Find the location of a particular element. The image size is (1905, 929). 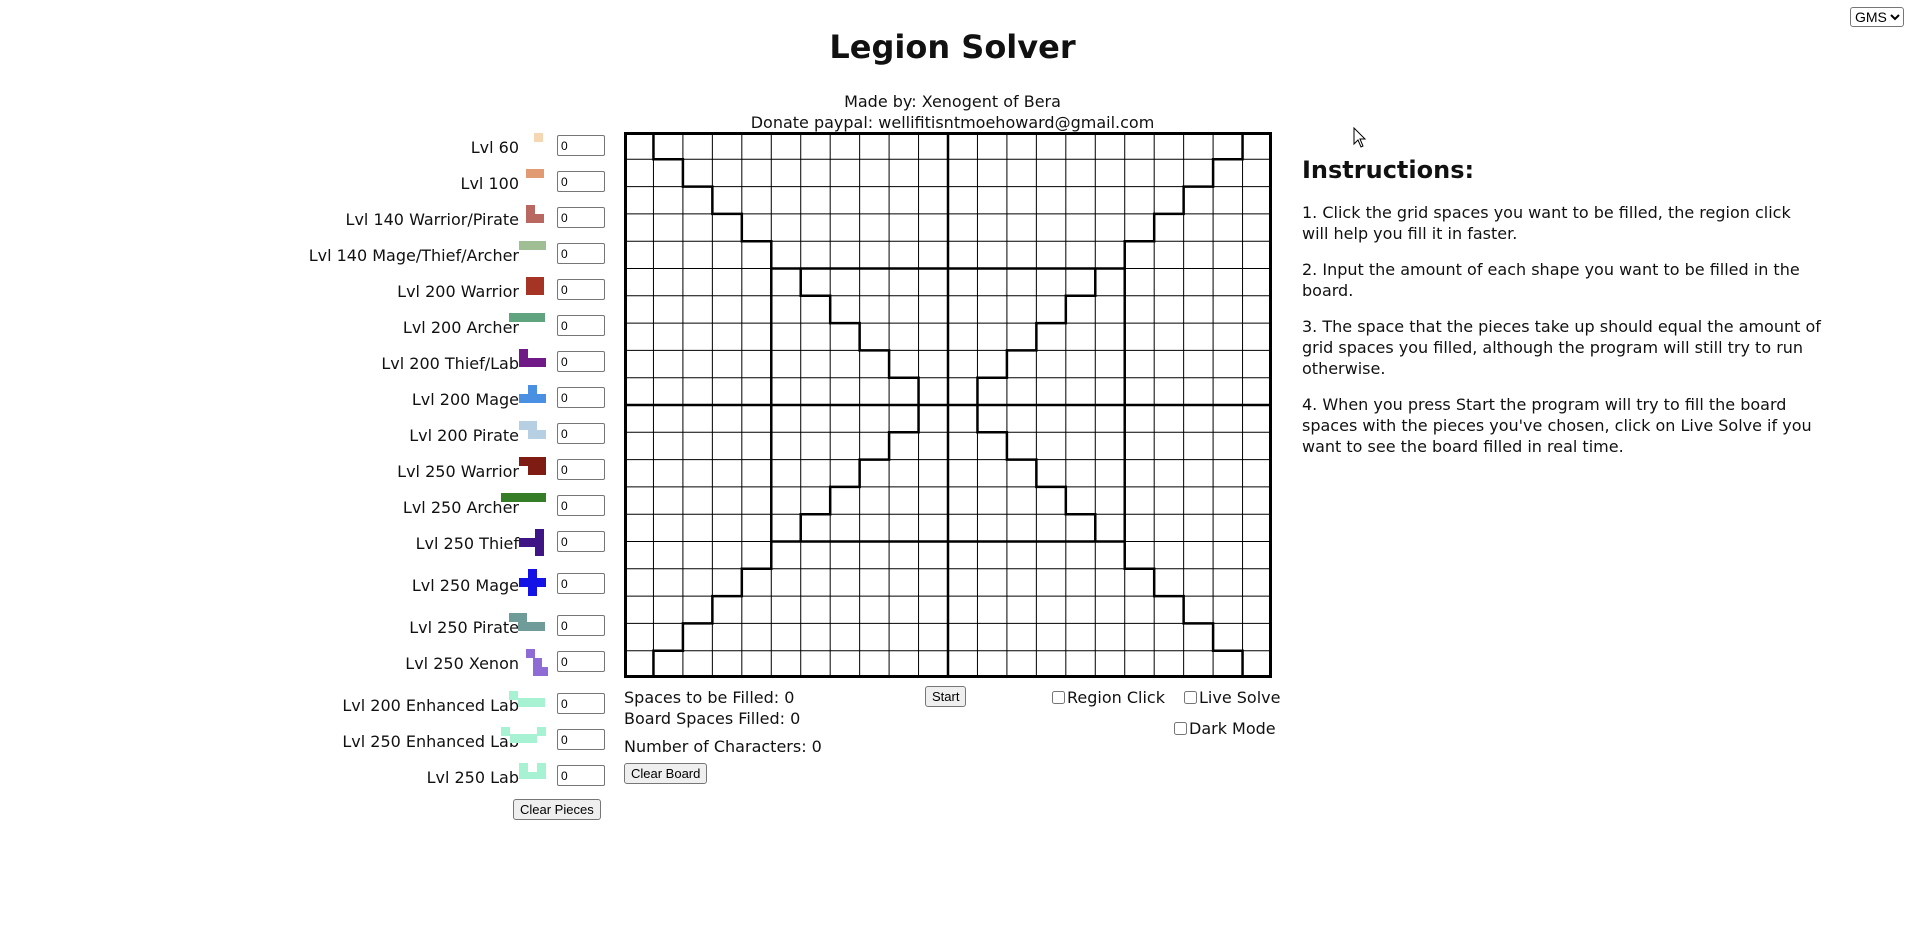

lvl250-lab-count-input is located at coordinates (581, 775).